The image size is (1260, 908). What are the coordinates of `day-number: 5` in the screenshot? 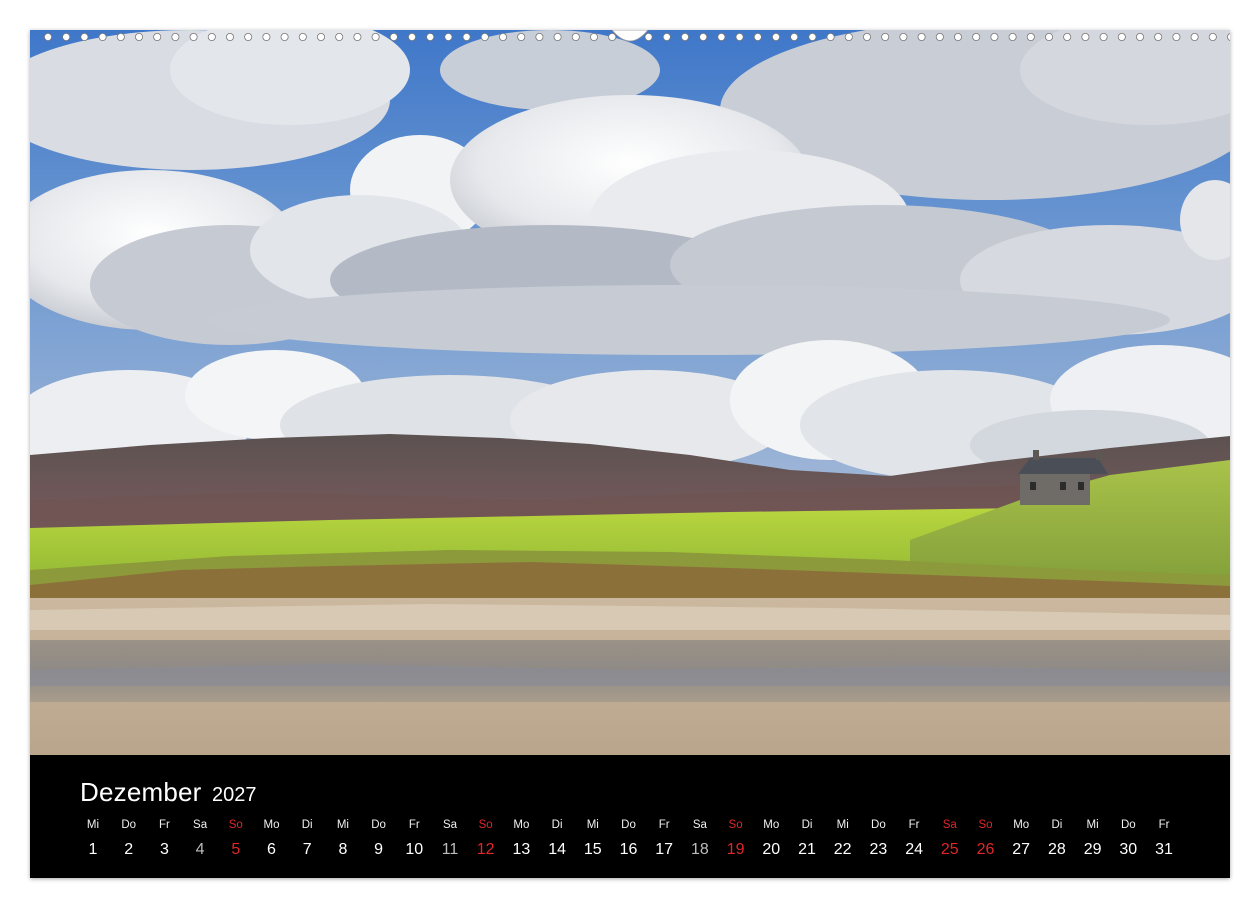 It's located at (236, 849).